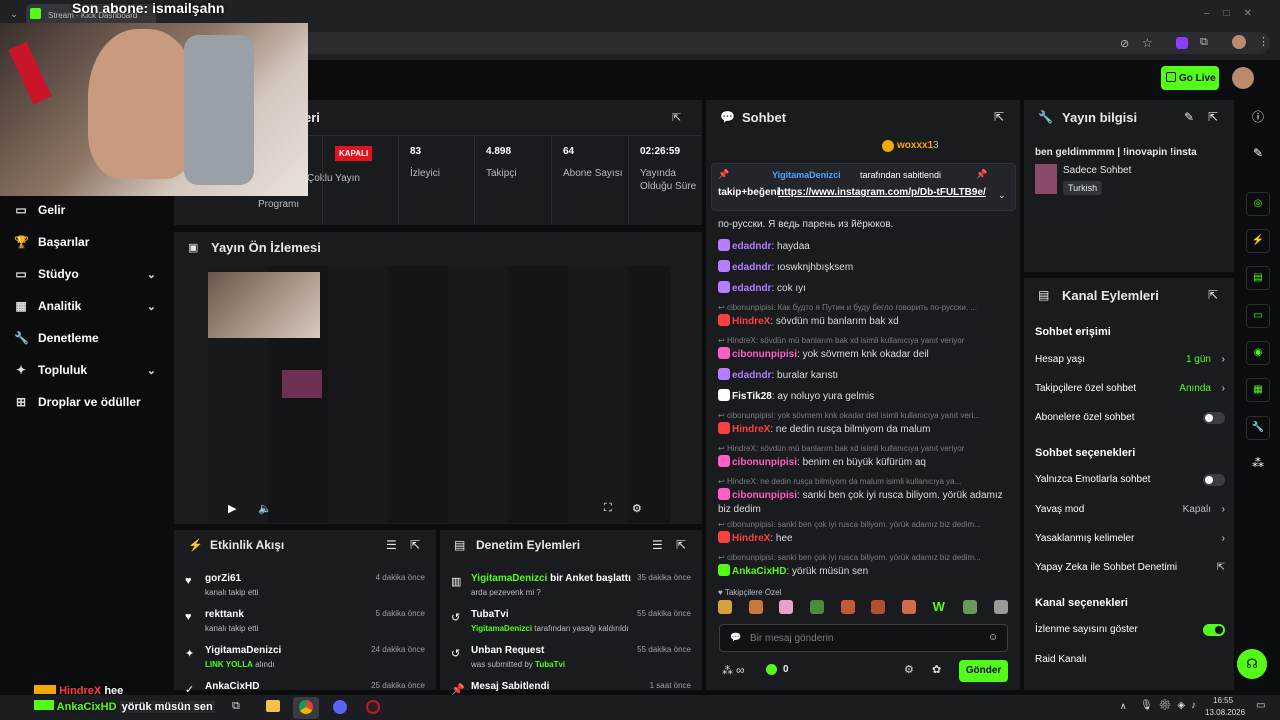 The image size is (1280, 720). What do you see at coordinates (89, 274) in the screenshot?
I see `sidebar-item: ▭ Stüdyo ⌄` at bounding box center [89, 274].